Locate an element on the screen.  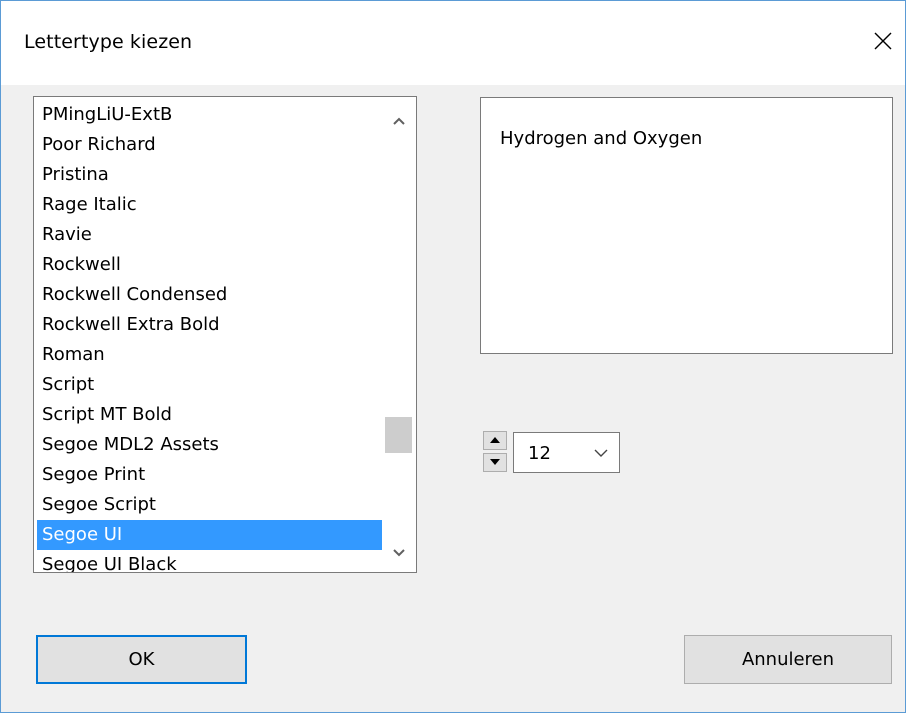
triangle-up-icon is located at coordinates (495, 440).